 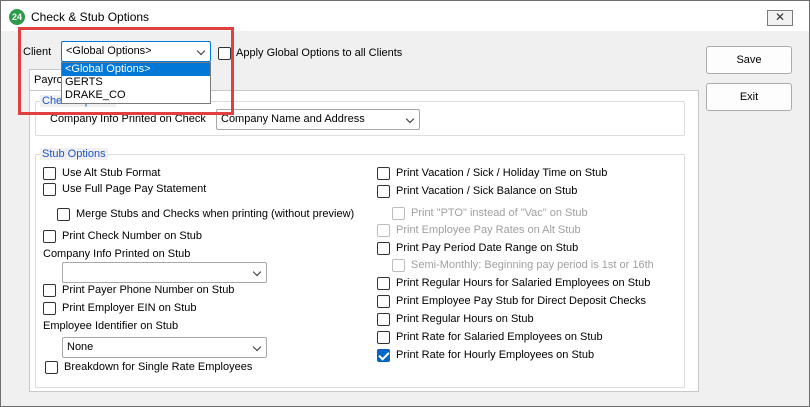 I want to click on window-title: Check & Stub Options, so click(x=90, y=17).